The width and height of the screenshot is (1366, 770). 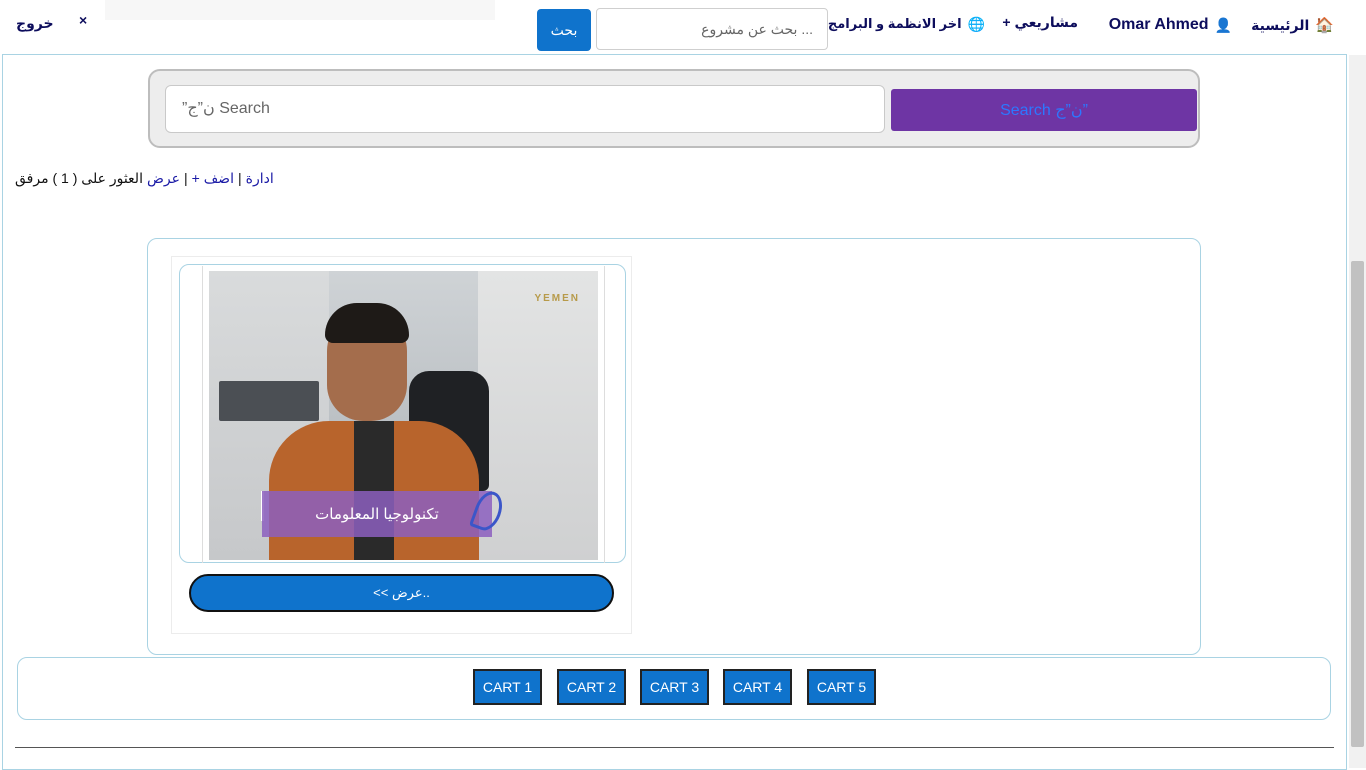 What do you see at coordinates (367, 323) in the screenshot?
I see `thumb-person-hair` at bounding box center [367, 323].